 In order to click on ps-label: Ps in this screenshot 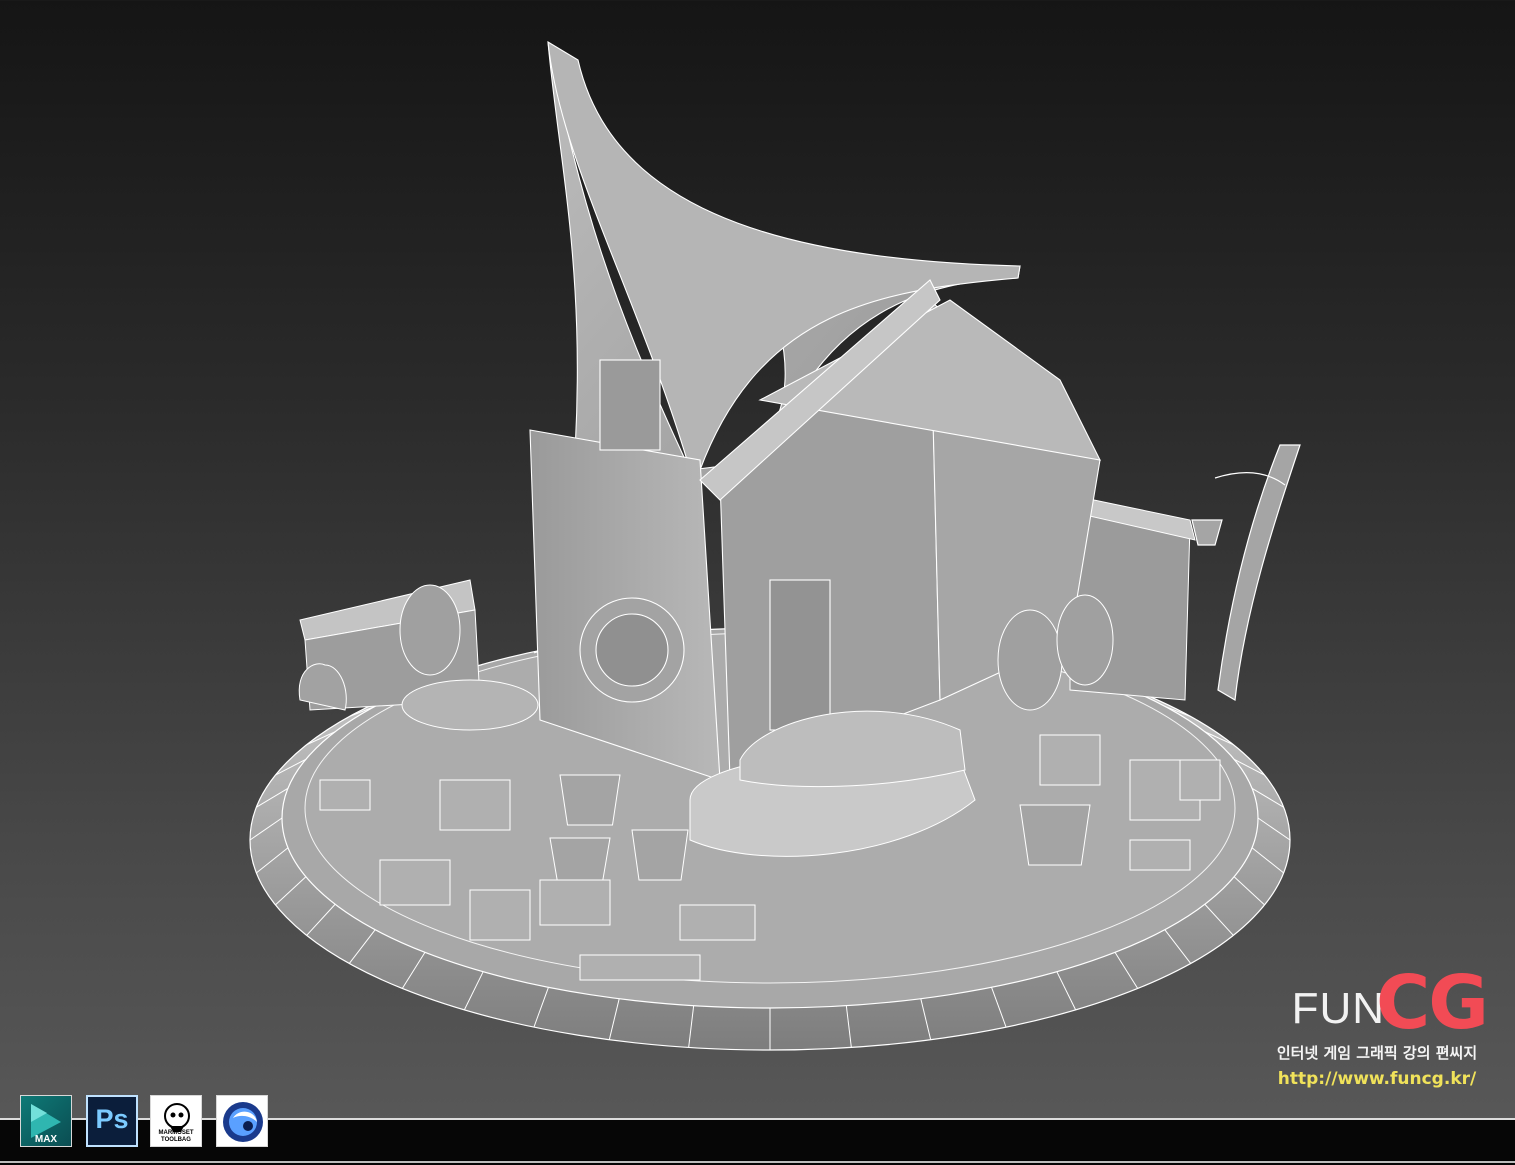, I will do `click(112, 1119)`.